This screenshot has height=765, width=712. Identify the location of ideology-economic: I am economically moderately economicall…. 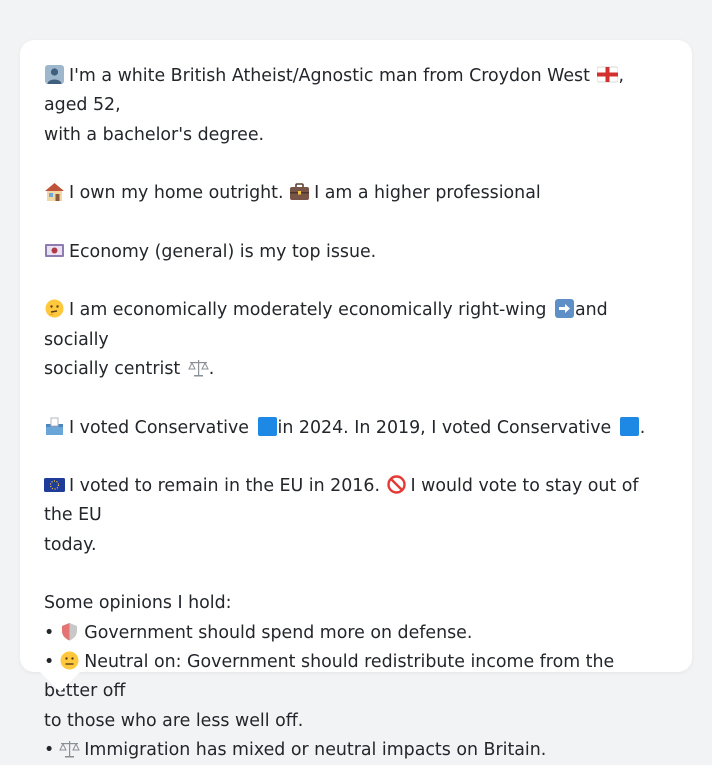
(308, 310).